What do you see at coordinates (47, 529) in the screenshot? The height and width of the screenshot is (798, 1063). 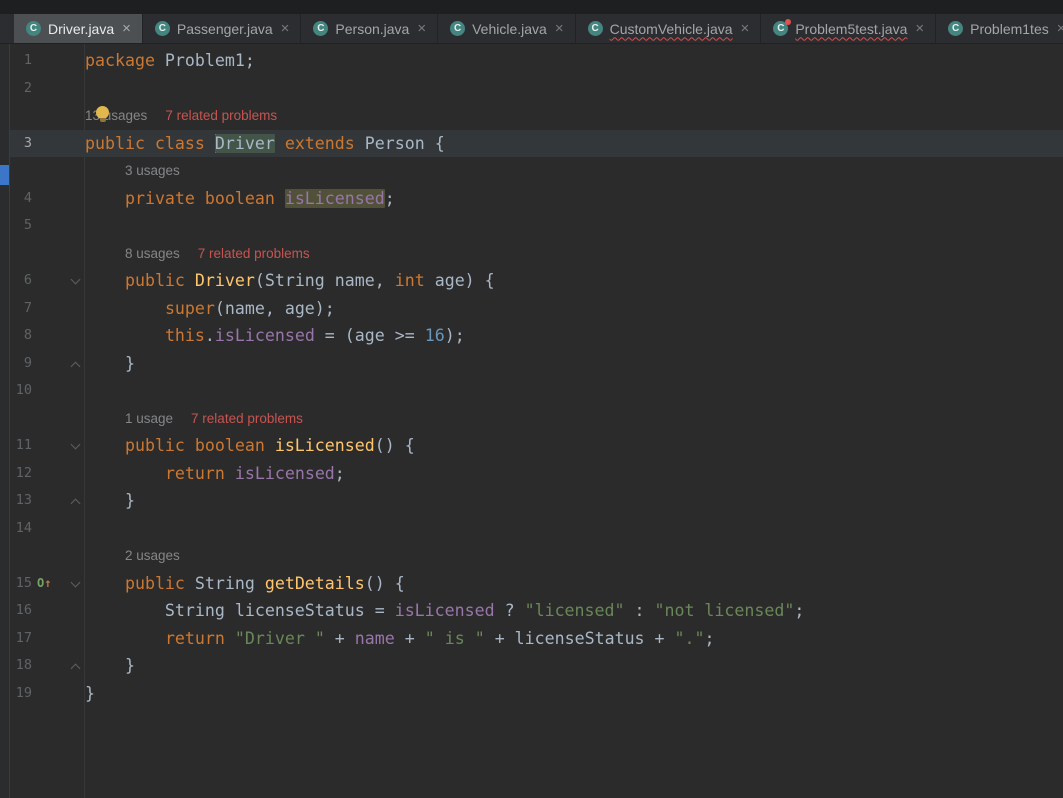 I see `gutter: 14` at bounding box center [47, 529].